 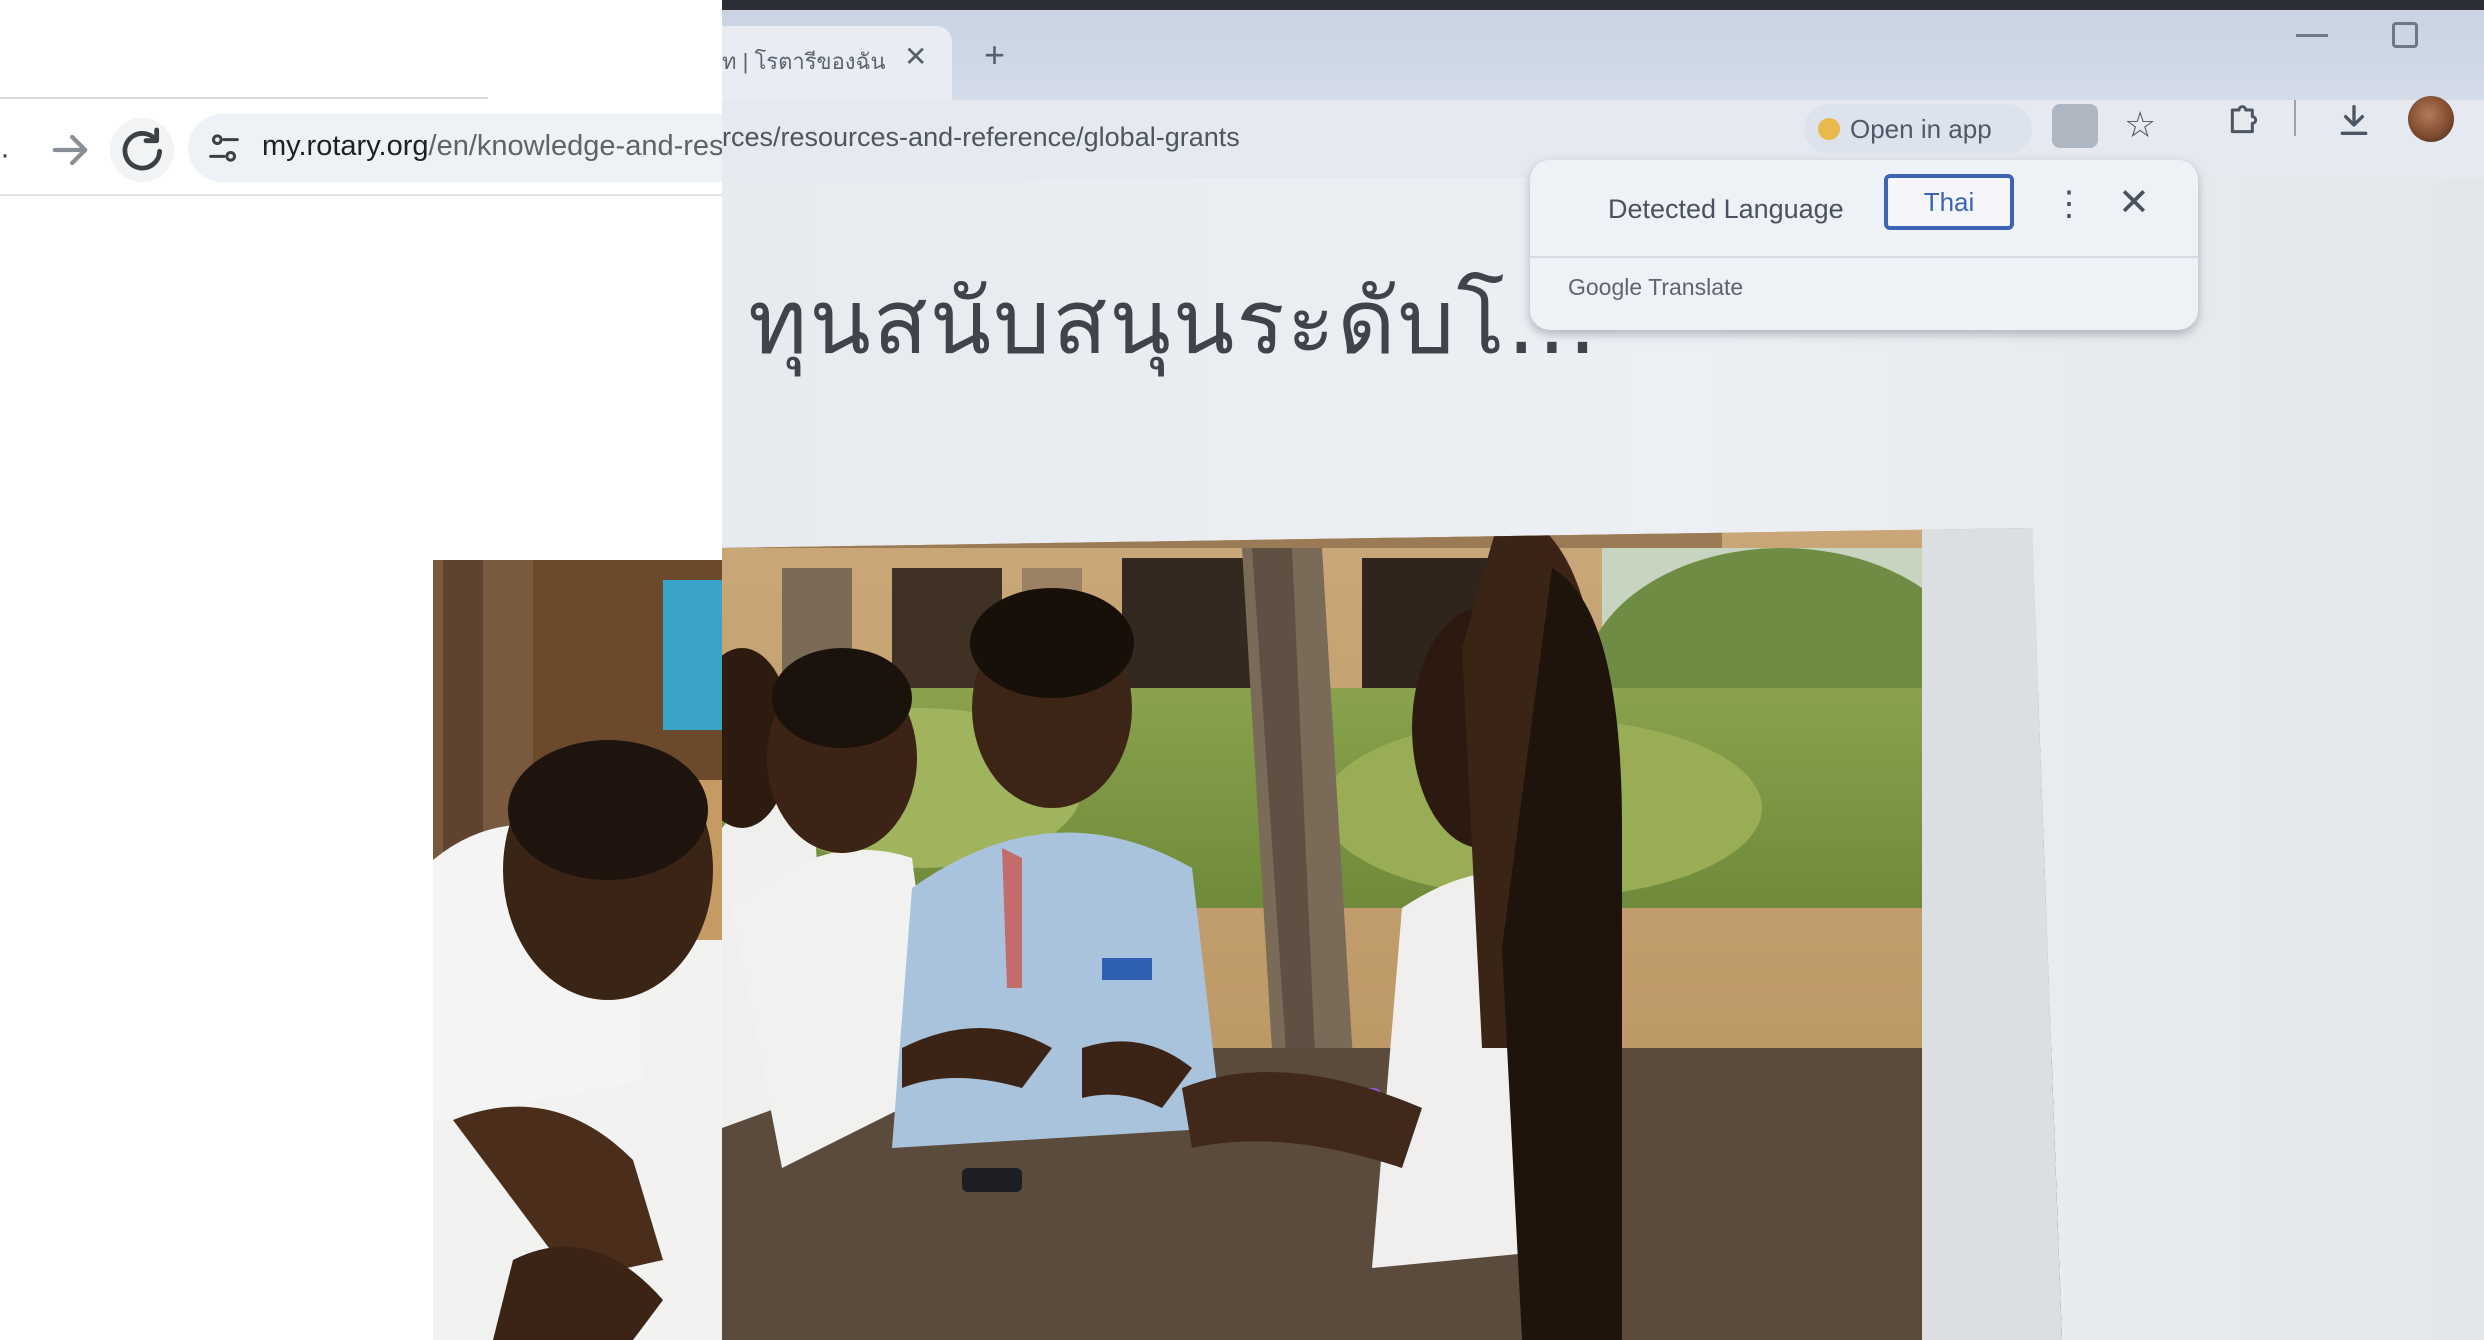 What do you see at coordinates (1864, 257) in the screenshot?
I see `popup-divider` at bounding box center [1864, 257].